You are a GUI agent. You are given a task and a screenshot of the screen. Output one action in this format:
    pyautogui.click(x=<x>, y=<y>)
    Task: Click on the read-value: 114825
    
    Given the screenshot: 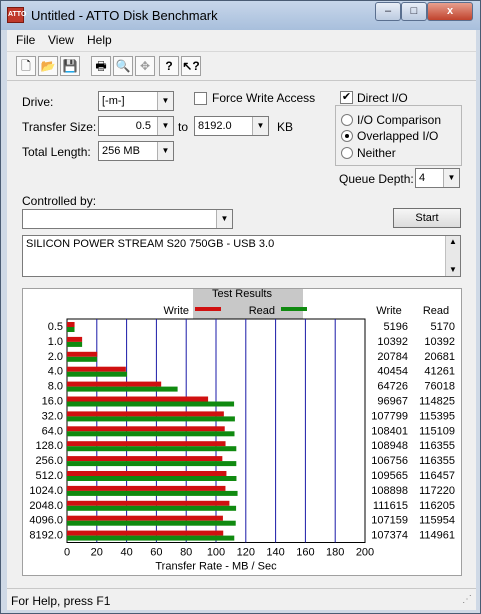 What is the action you would take?
    pyautogui.click(x=437, y=402)
    